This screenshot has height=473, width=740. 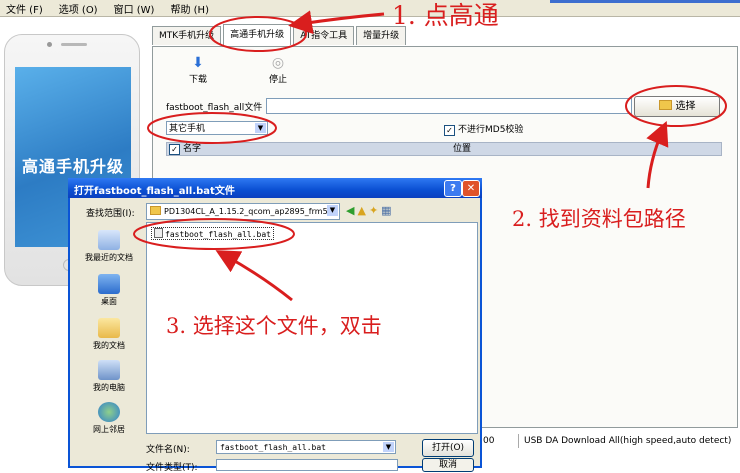 I want to click on arrow-step1, so click(x=336, y=22).